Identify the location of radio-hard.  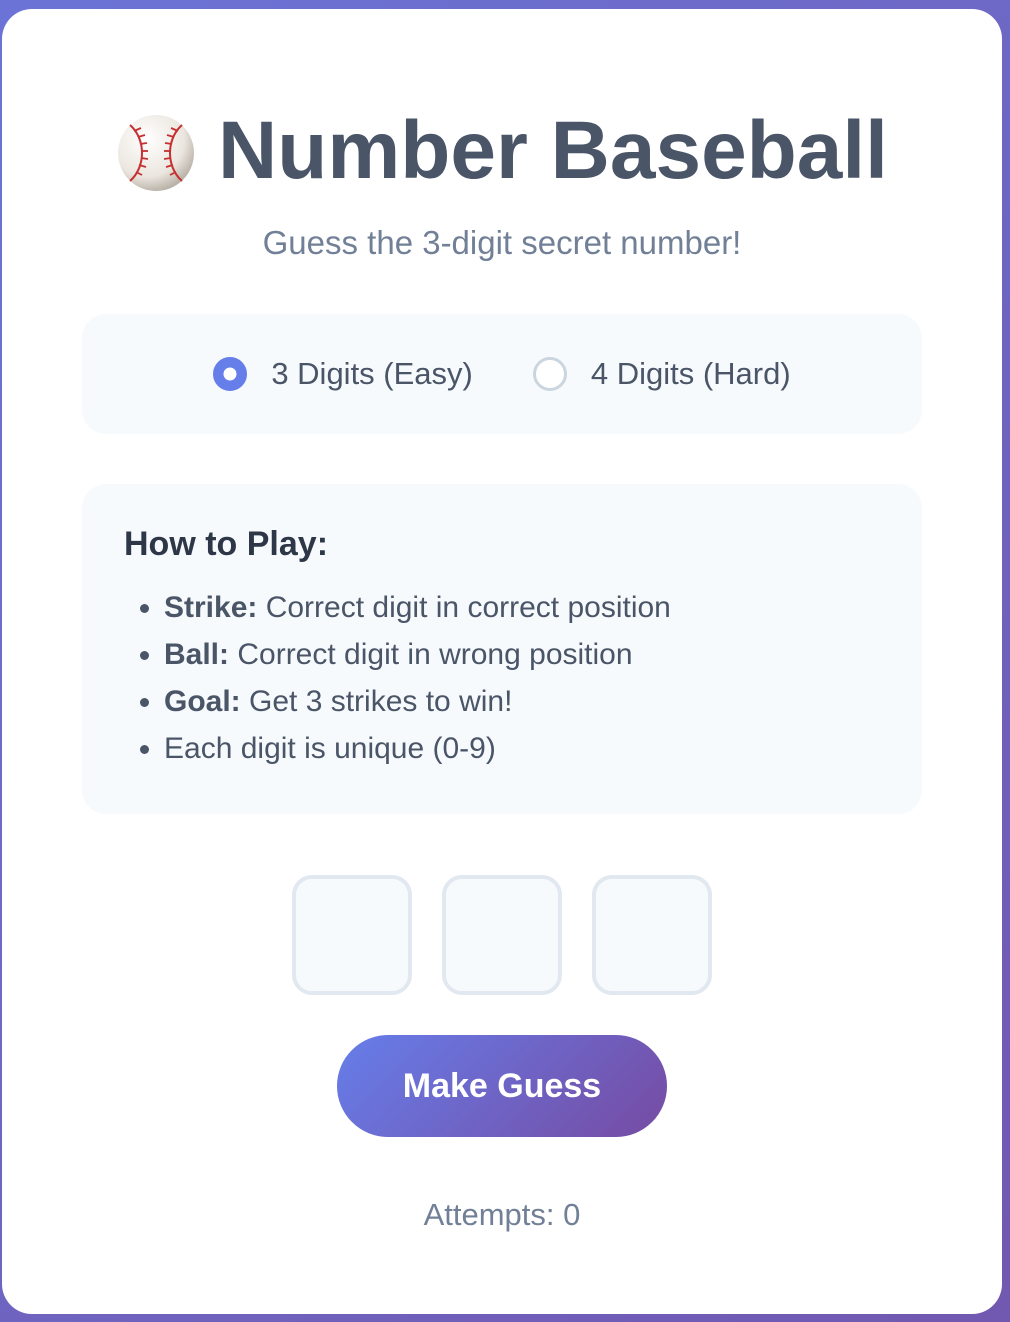
(549, 374).